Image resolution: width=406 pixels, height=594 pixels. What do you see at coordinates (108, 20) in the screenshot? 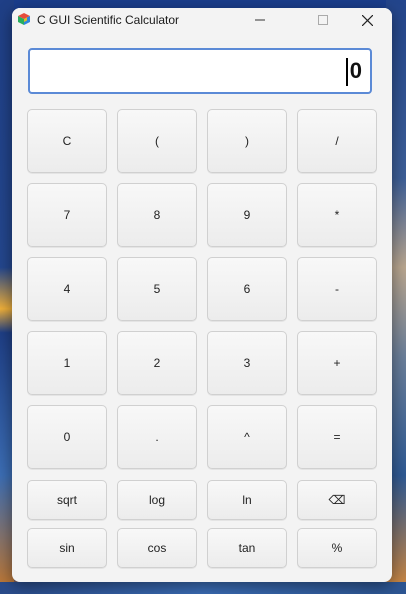
I see `window-title: C GUI Scientific Calculator` at bounding box center [108, 20].